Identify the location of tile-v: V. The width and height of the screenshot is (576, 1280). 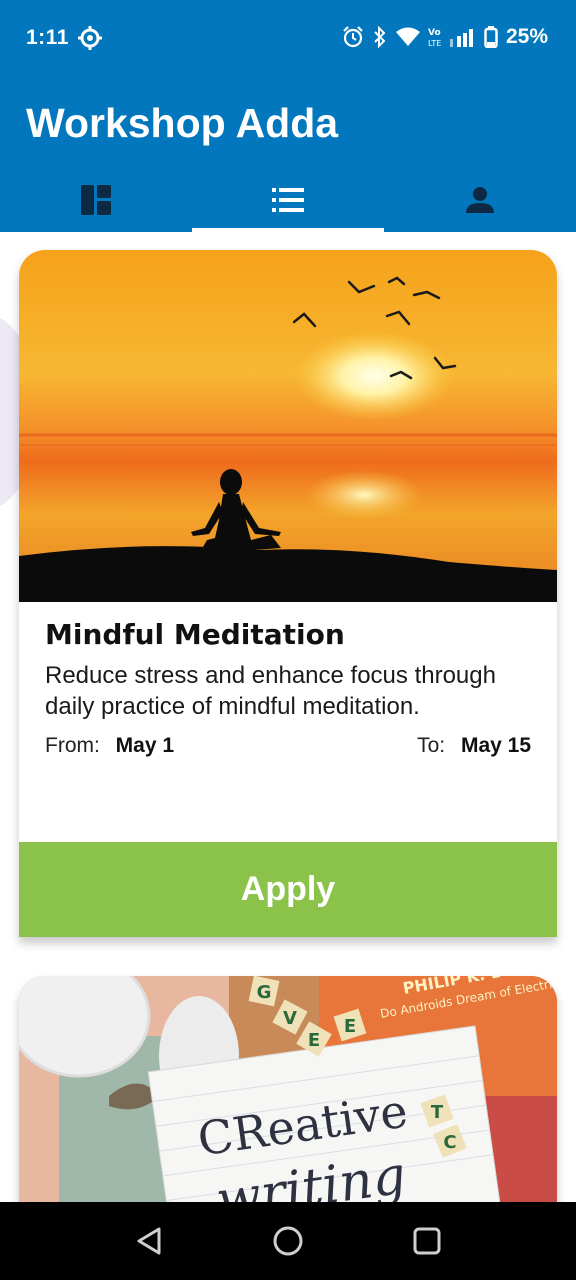
(290, 1018).